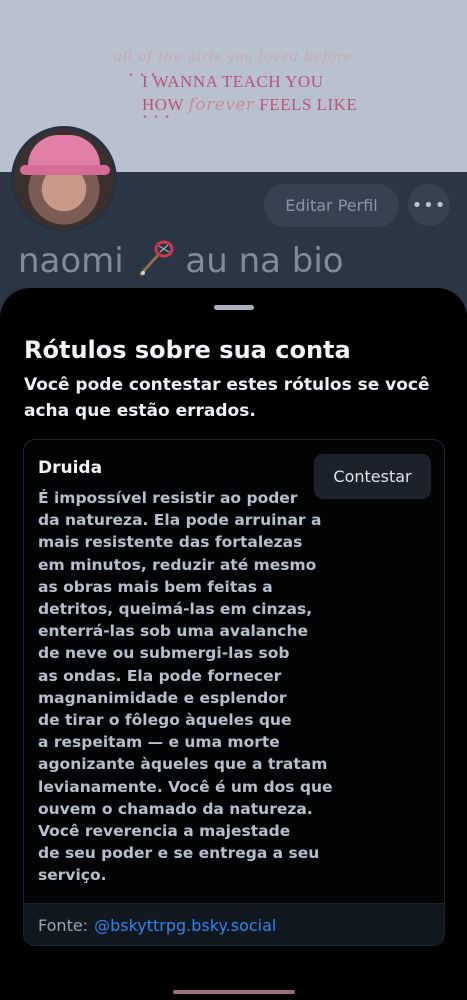 The height and width of the screenshot is (1000, 467). What do you see at coordinates (164, 653) in the screenshot?
I see `description-line: de neve ou submergi-las sob` at bounding box center [164, 653].